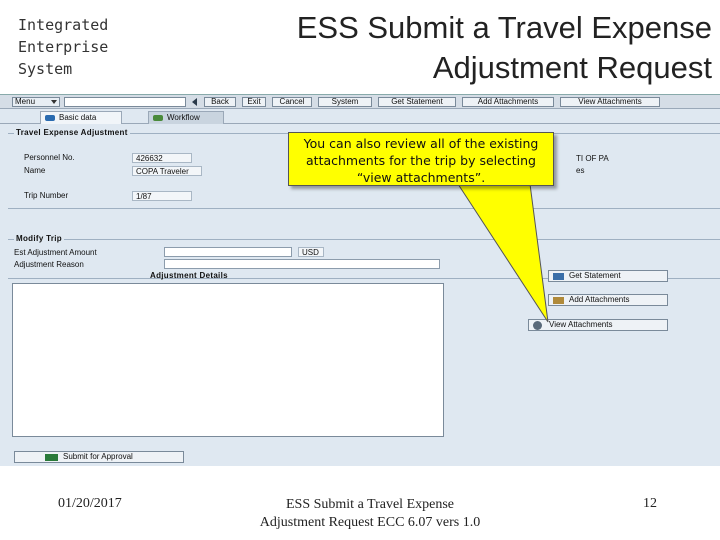 The height and width of the screenshot is (540, 720). Describe the element at coordinates (162, 158) in the screenshot. I see `personnel-no-value: 426632` at that location.